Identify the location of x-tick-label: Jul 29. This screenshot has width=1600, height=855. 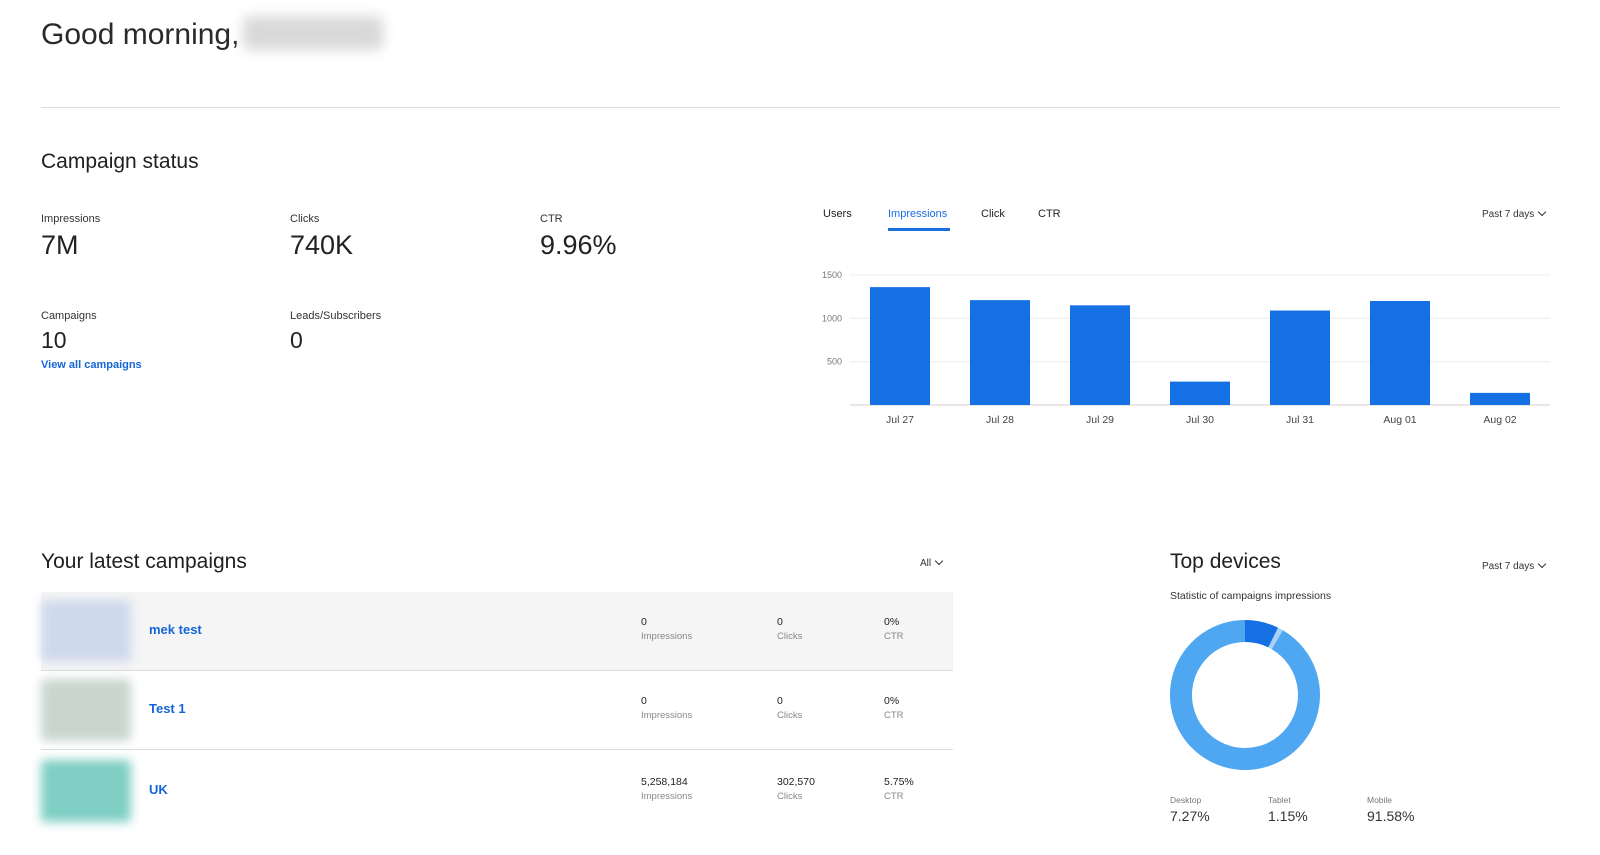
(1100, 420).